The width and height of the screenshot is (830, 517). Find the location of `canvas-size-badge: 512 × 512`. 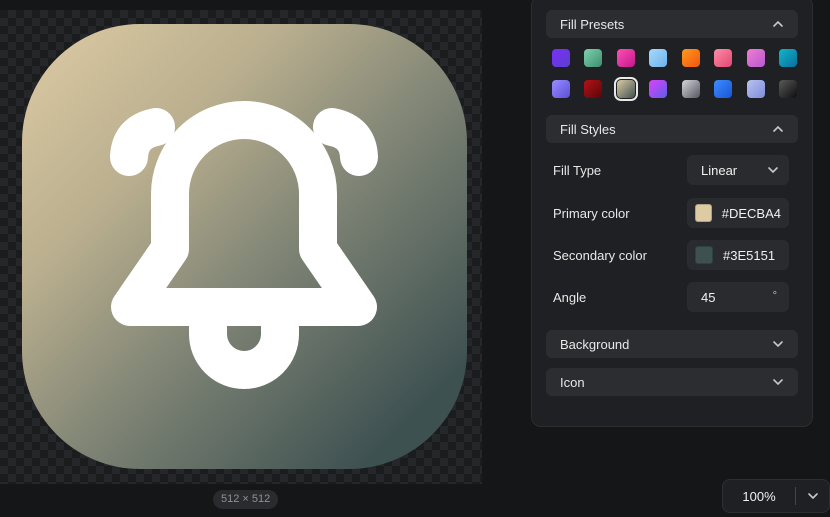

canvas-size-badge: 512 × 512 is located at coordinates (246, 499).